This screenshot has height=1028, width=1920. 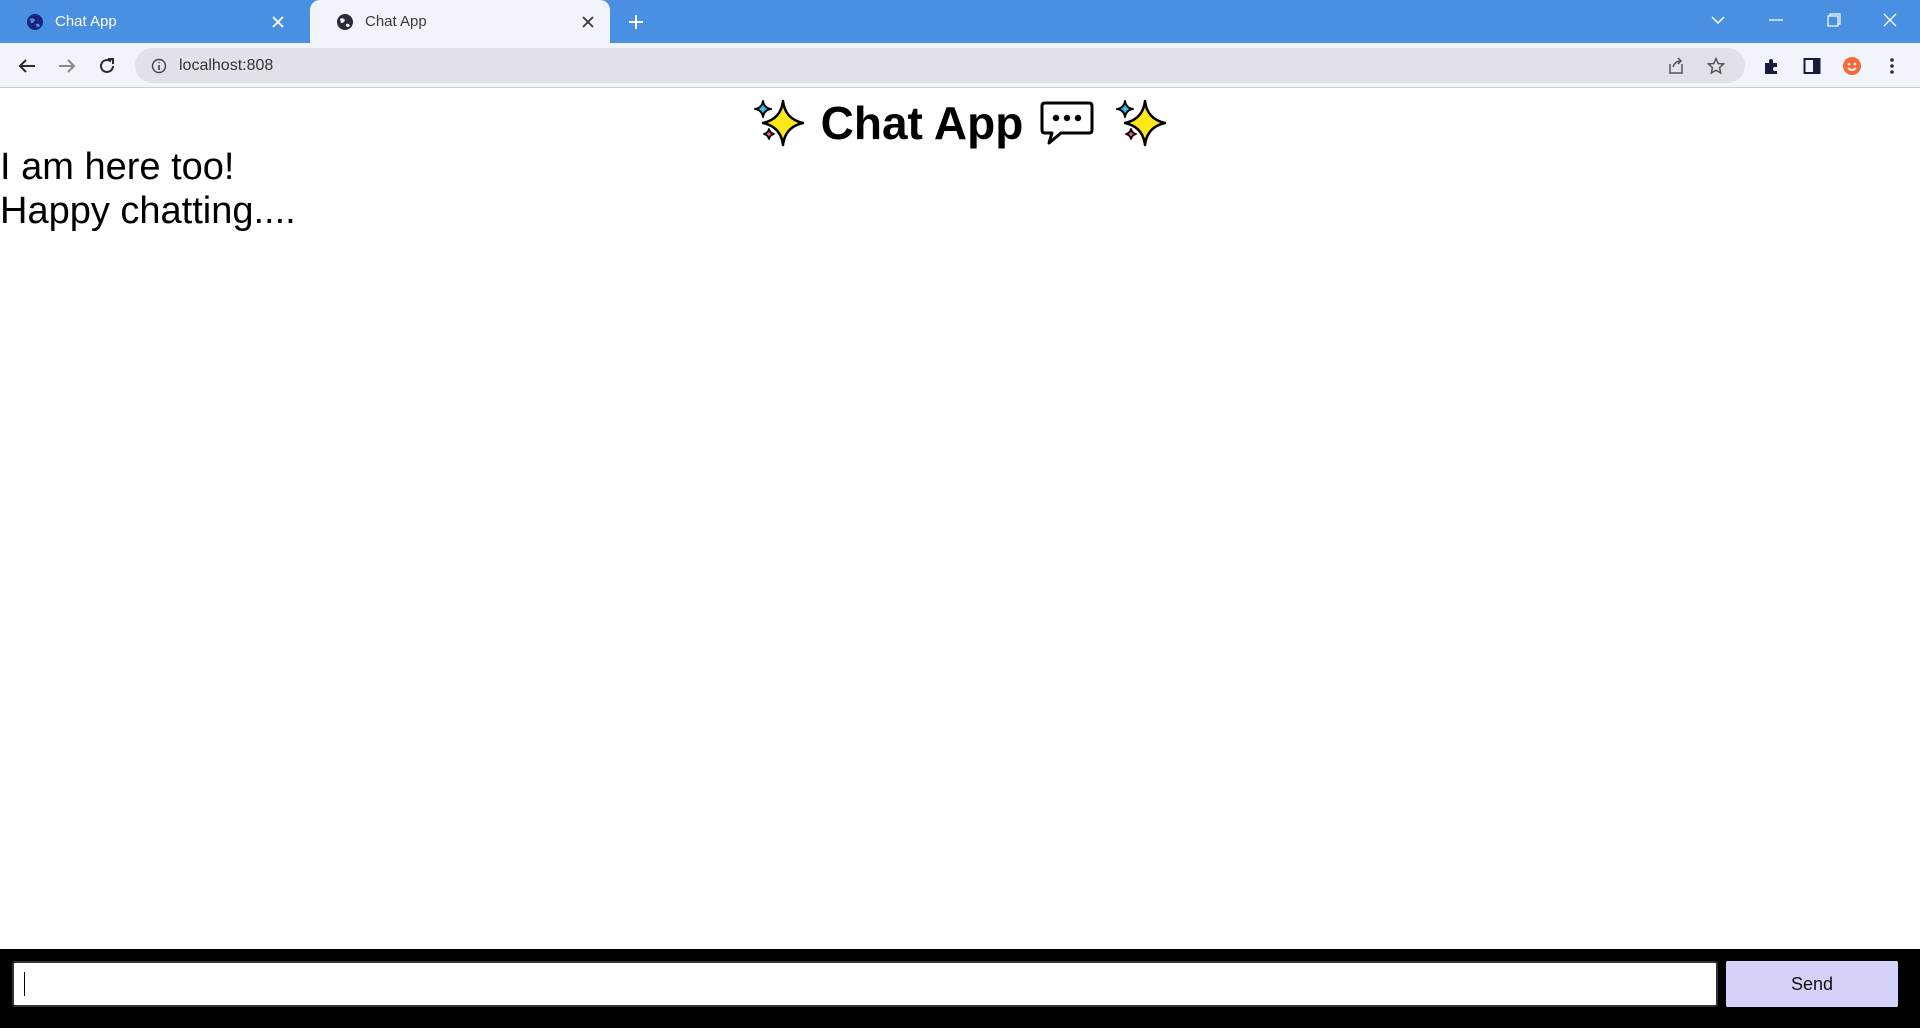 I want to click on tab-chat-app-2: Chat App, so click(x=460, y=21).